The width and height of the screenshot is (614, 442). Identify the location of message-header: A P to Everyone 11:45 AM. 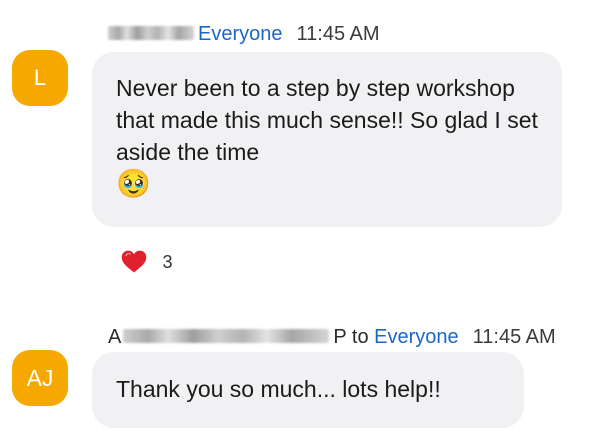
(332, 337).